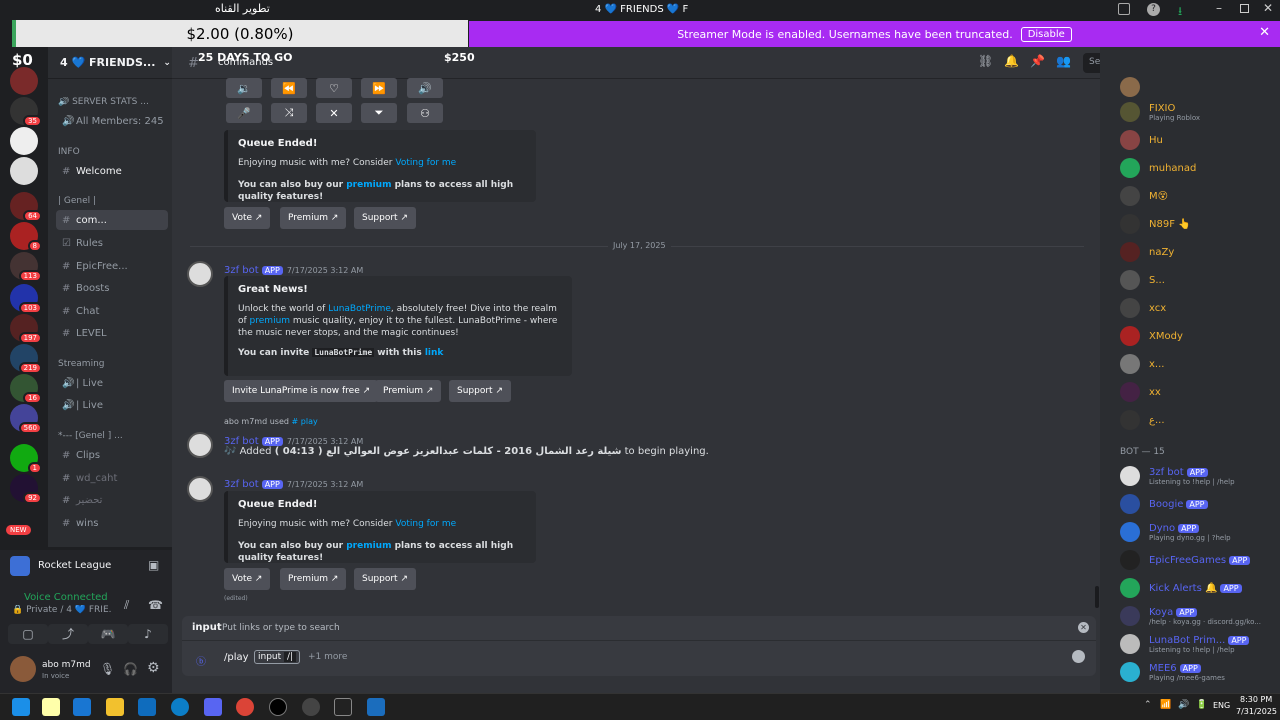 The width and height of the screenshot is (1280, 720). I want to click on volume-up-button: 🔊, so click(425, 88).